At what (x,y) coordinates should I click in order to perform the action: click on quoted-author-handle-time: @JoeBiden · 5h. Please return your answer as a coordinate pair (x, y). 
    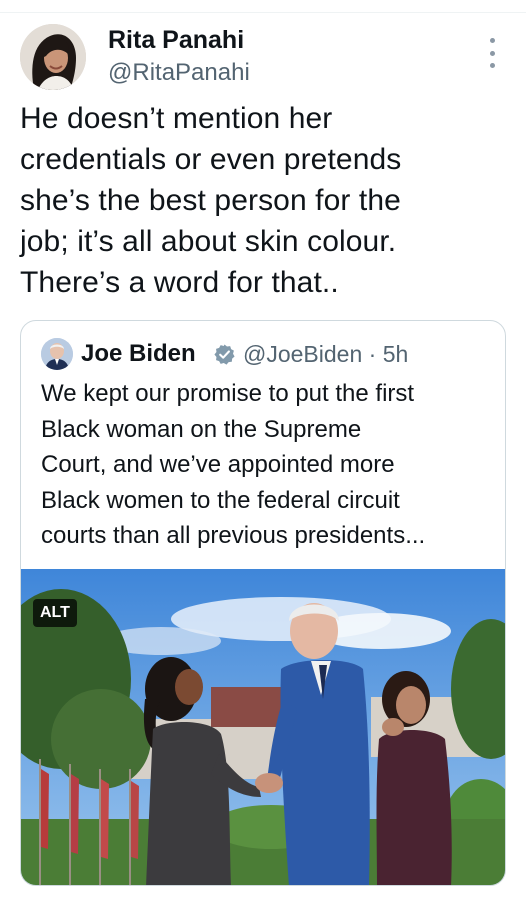
    Looking at the image, I should click on (325, 354).